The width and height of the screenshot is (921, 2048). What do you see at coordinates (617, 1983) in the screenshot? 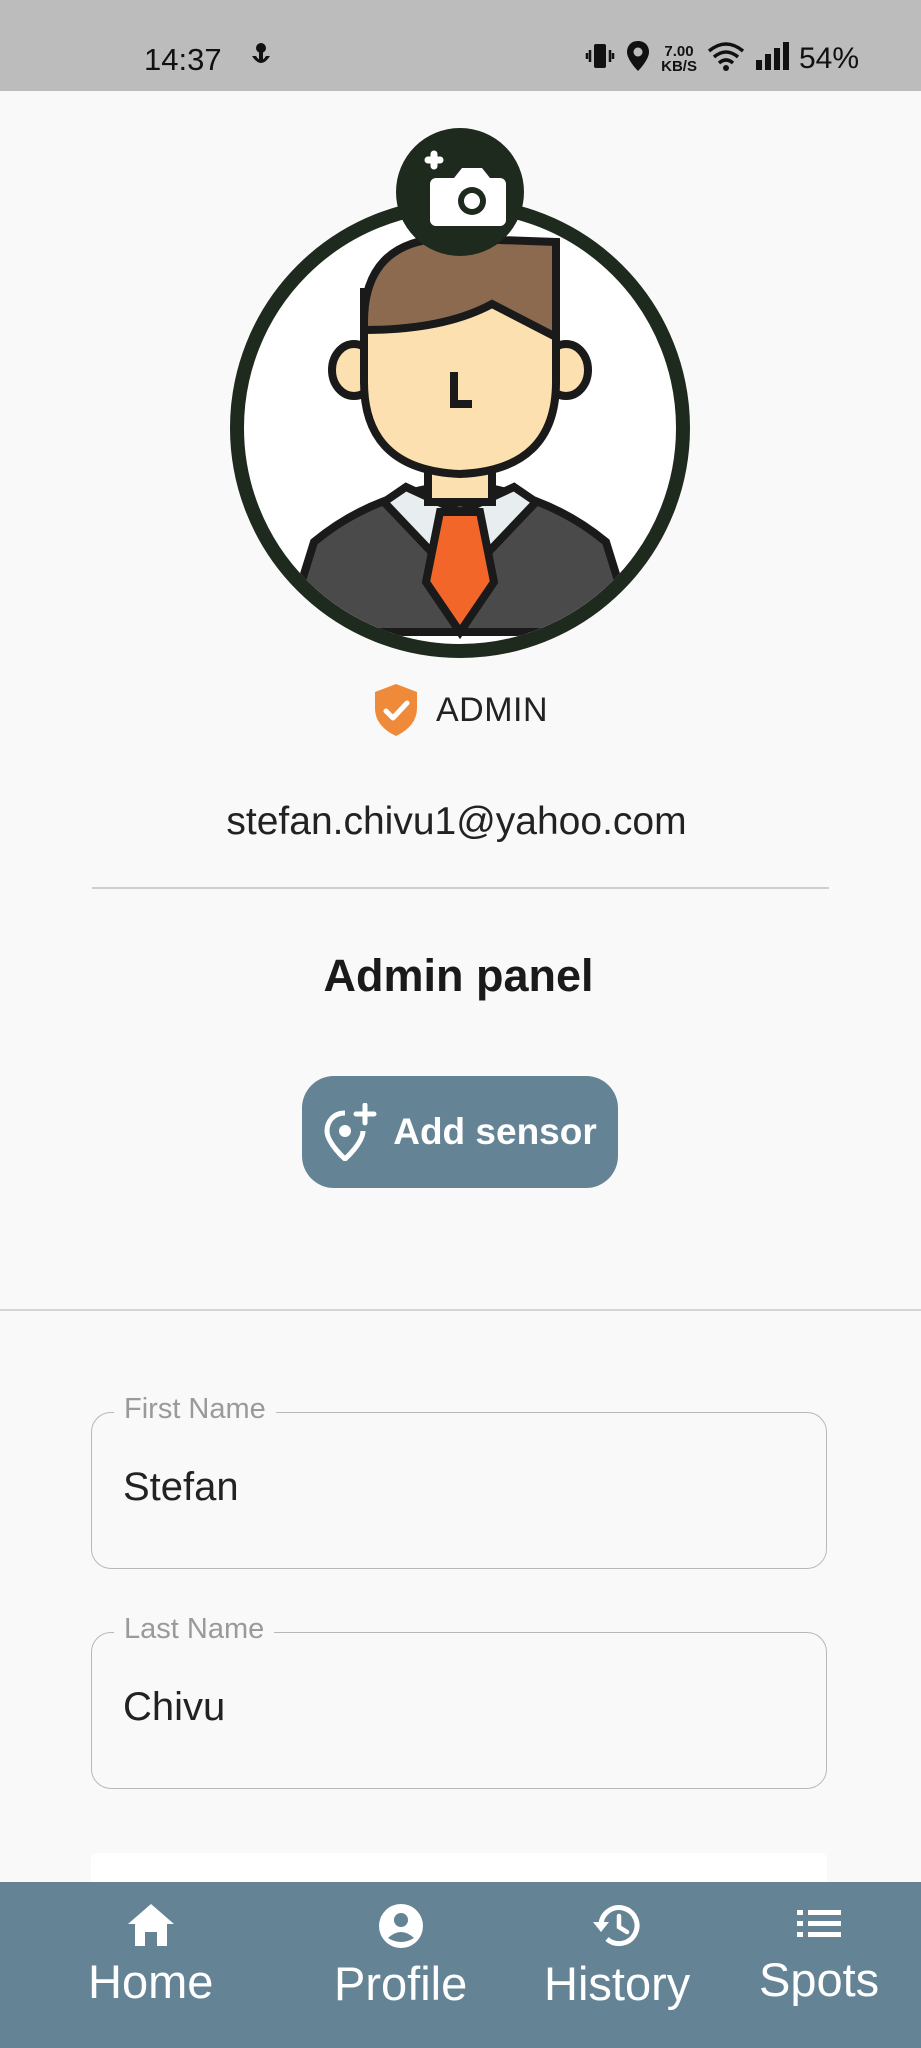
I see `nav-history-label: History` at bounding box center [617, 1983].